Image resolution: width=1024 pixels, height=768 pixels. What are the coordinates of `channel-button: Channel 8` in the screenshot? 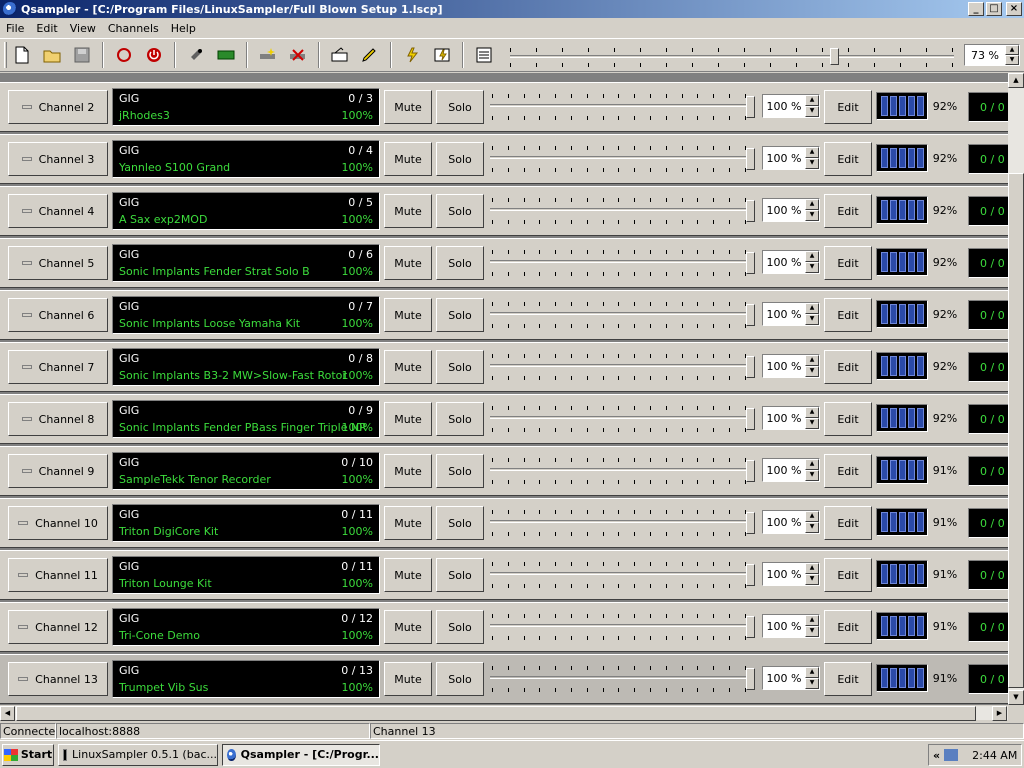 It's located at (58, 419).